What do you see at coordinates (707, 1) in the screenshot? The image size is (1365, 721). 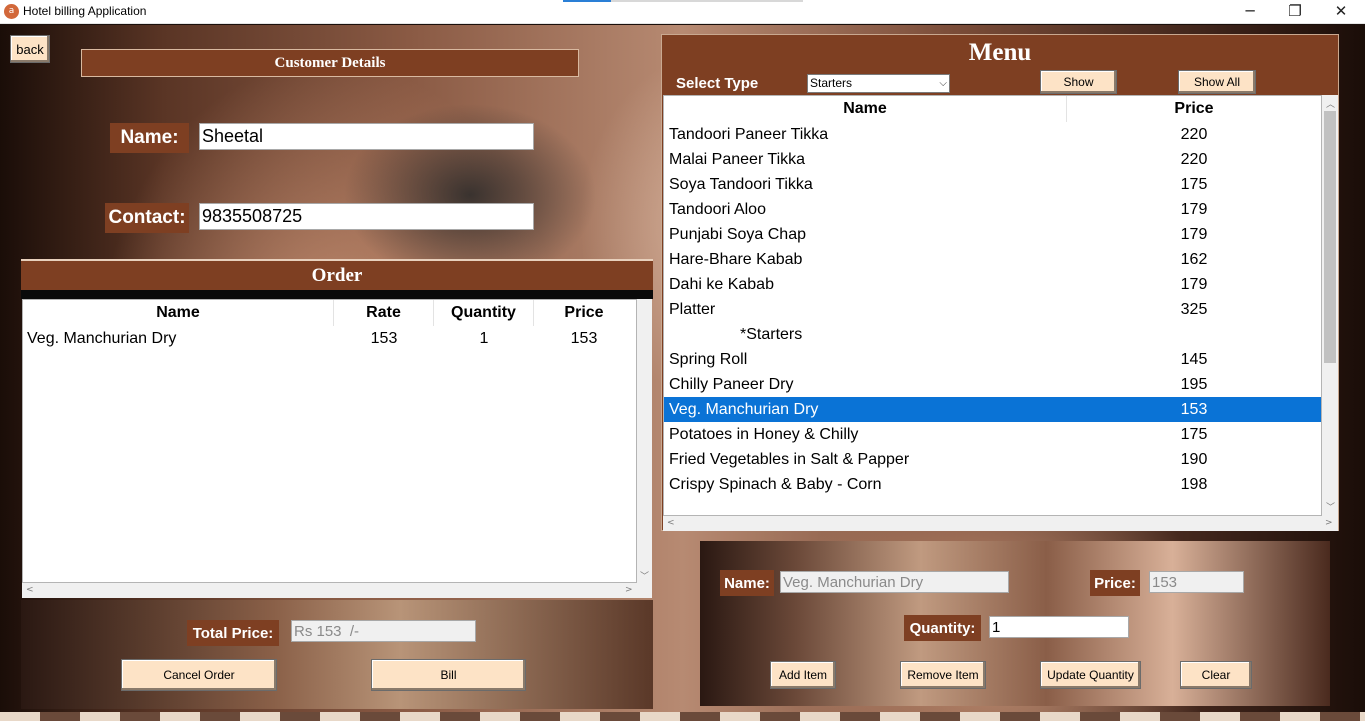 I see `title-accent-line-gray` at bounding box center [707, 1].